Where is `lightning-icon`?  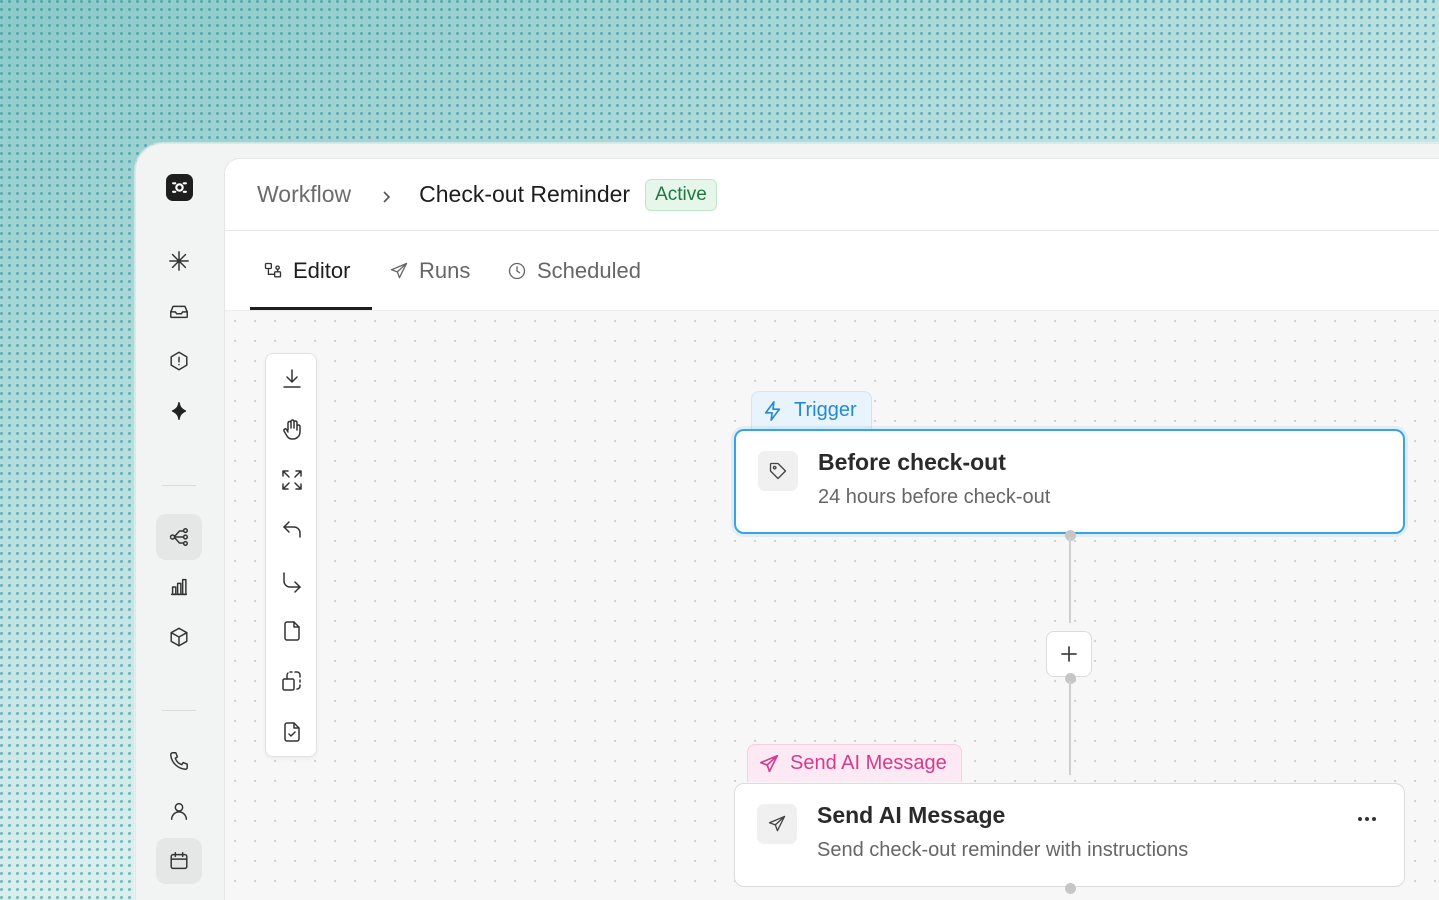
lightning-icon is located at coordinates (772, 410).